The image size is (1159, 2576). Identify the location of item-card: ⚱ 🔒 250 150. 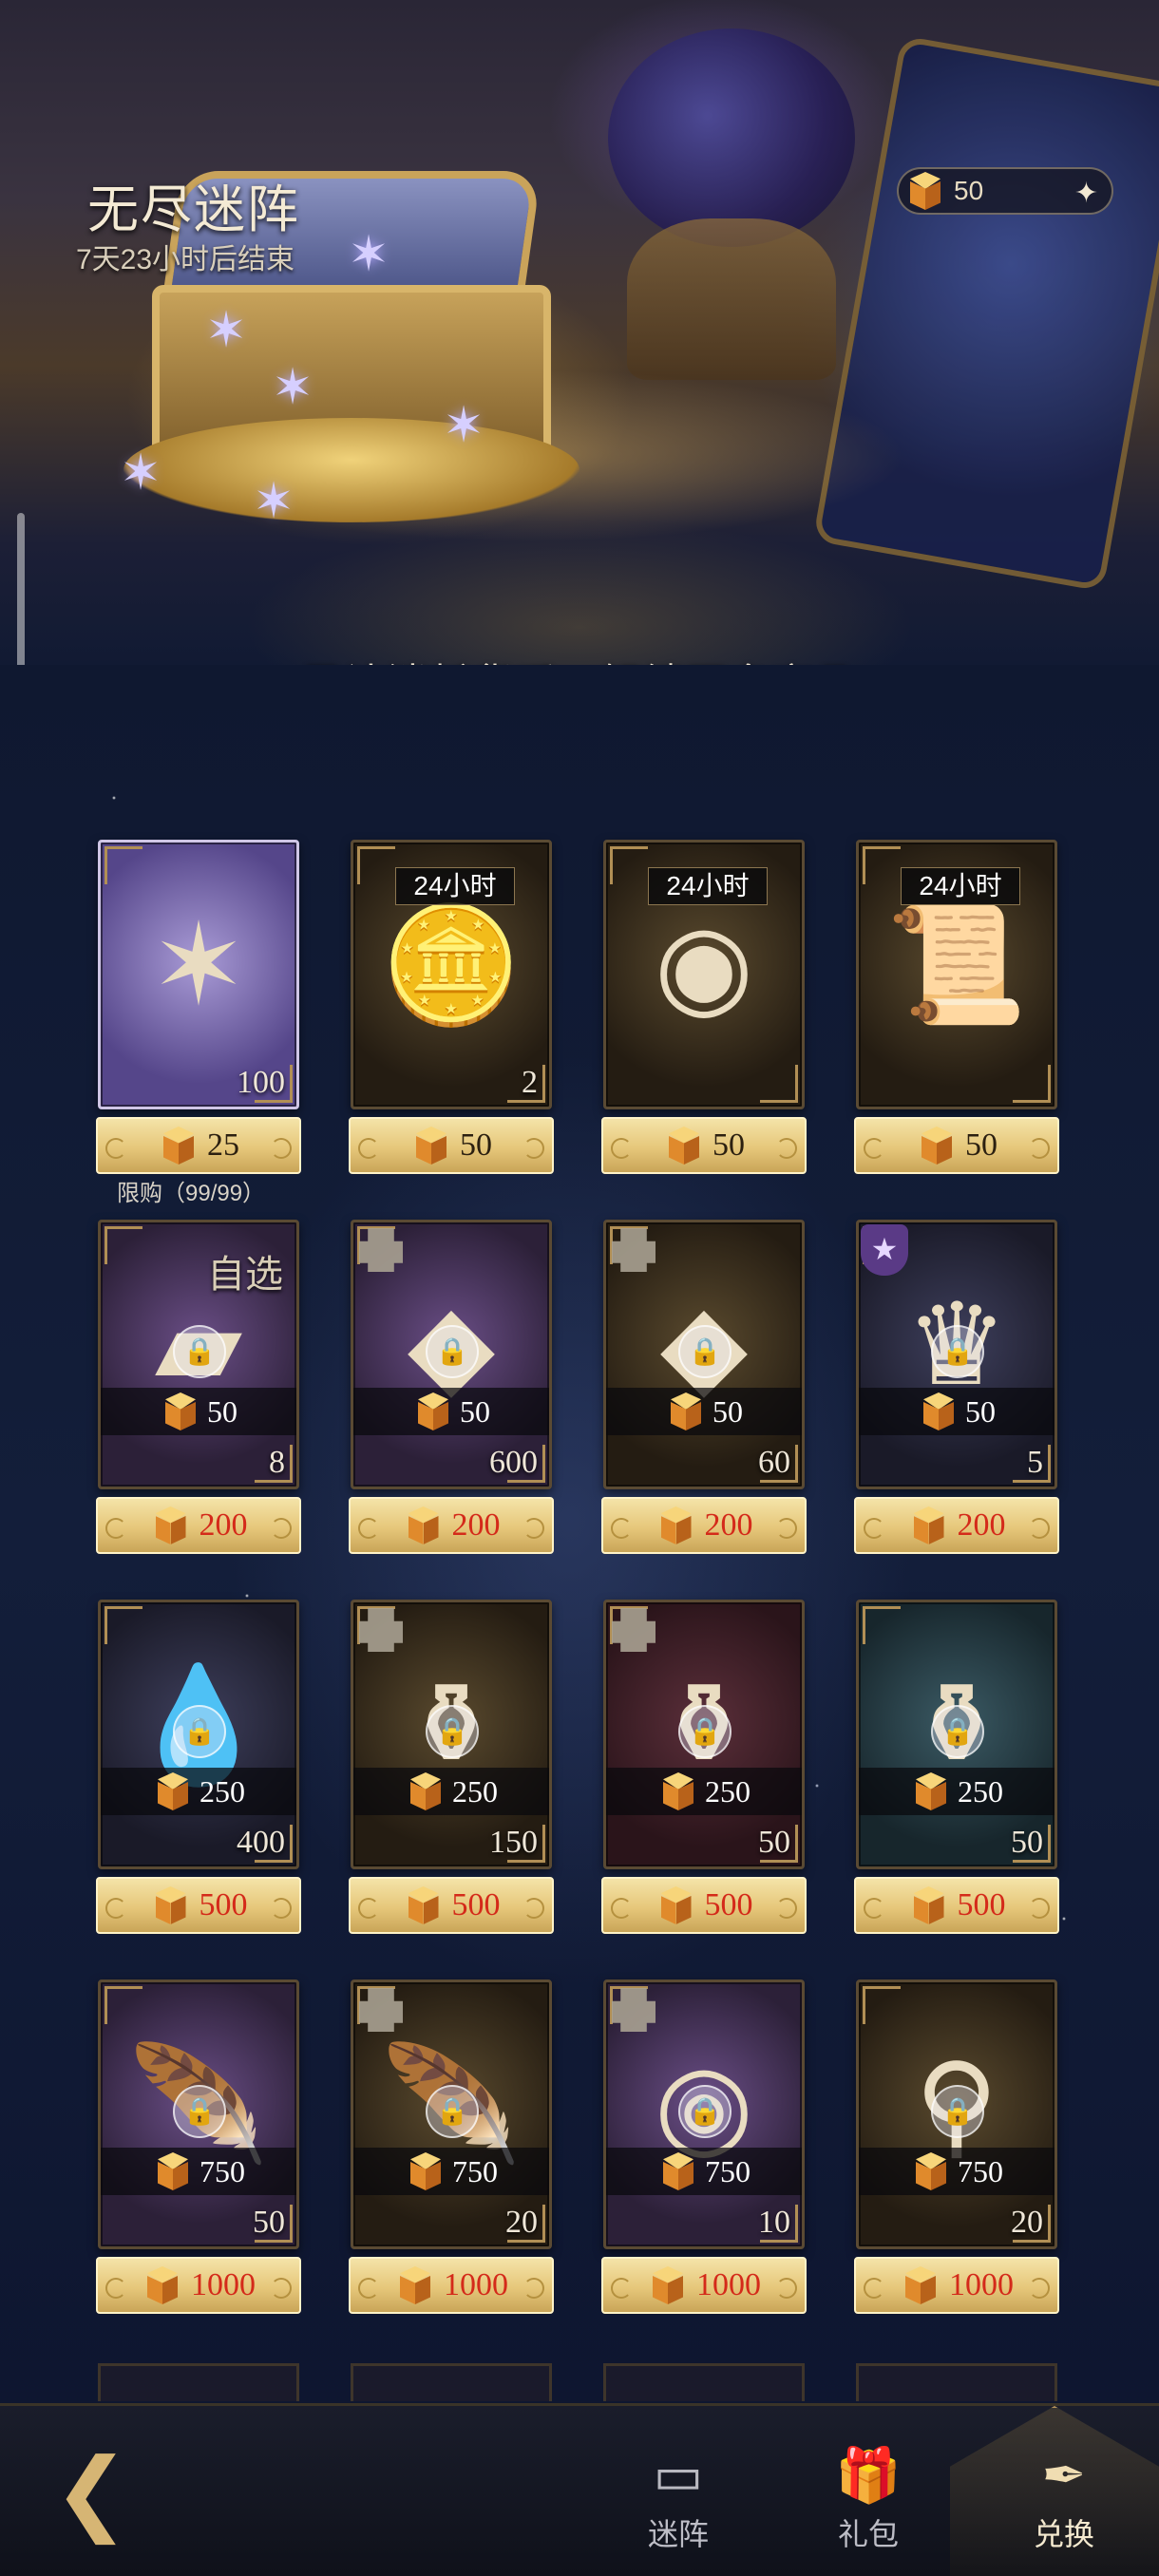
(451, 1734).